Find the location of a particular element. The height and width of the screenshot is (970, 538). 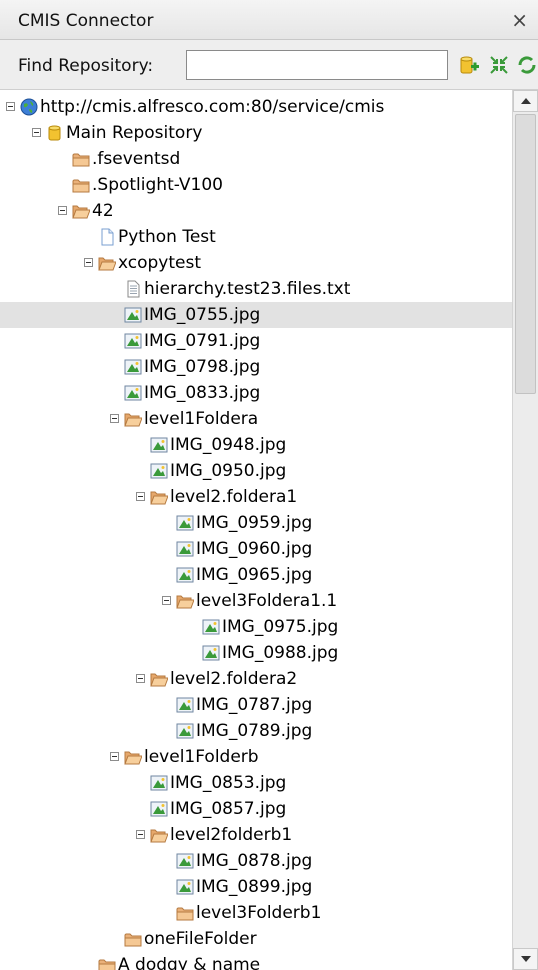

tree-row: level2folderb1 is located at coordinates (256, 835).